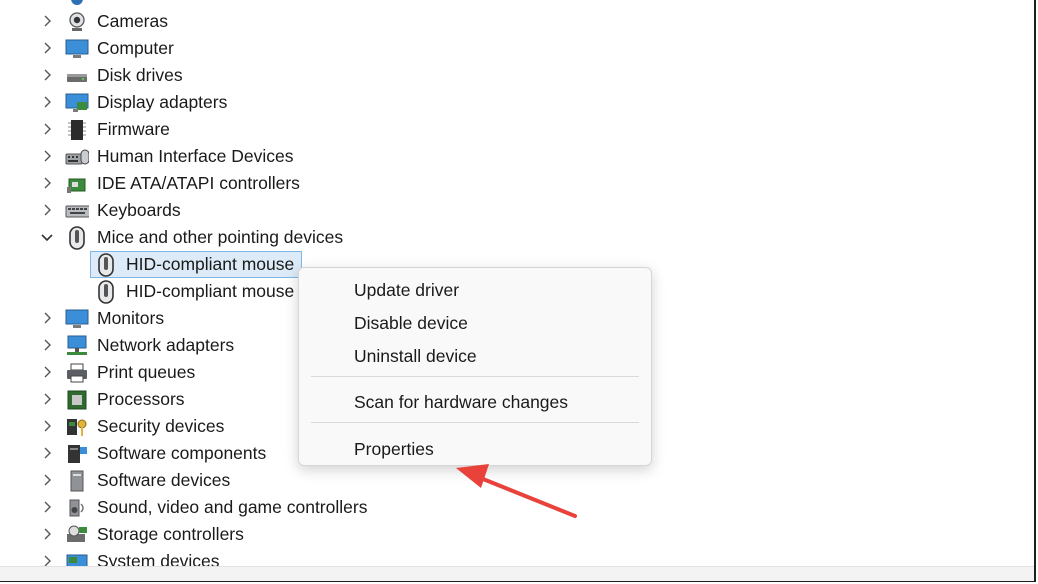  What do you see at coordinates (146, 372) in the screenshot?
I see `tree-item-label: Print queues` at bounding box center [146, 372].